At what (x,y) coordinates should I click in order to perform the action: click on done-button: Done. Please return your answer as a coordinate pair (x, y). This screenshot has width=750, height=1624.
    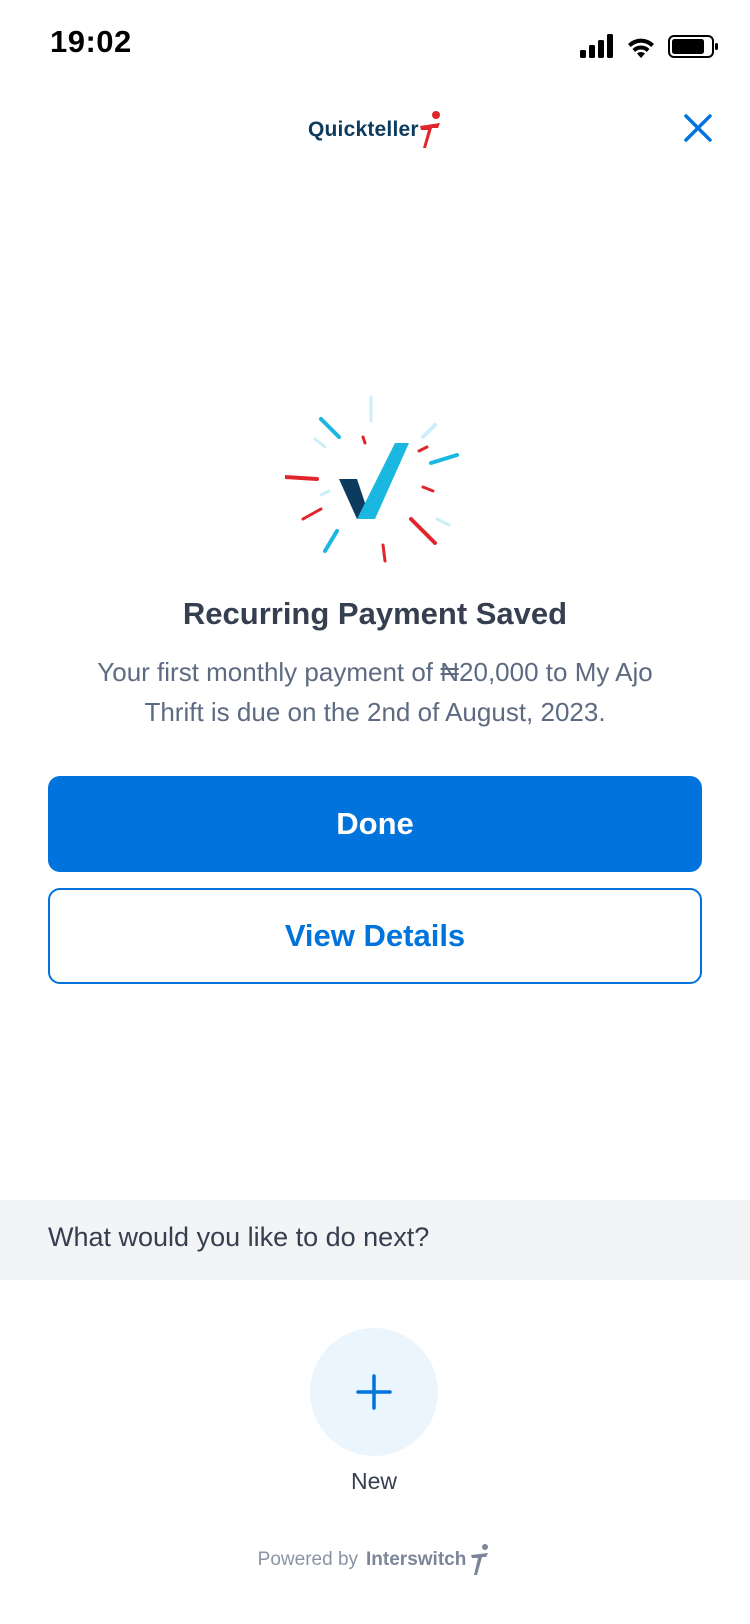
    Looking at the image, I should click on (375, 824).